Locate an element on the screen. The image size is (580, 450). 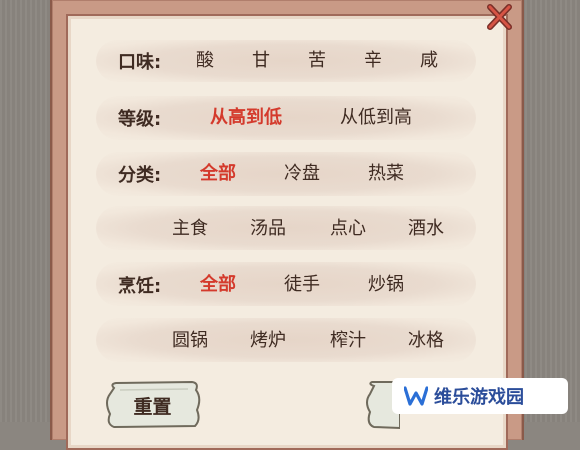
category-option-soup: 汤品 is located at coordinates (268, 229).